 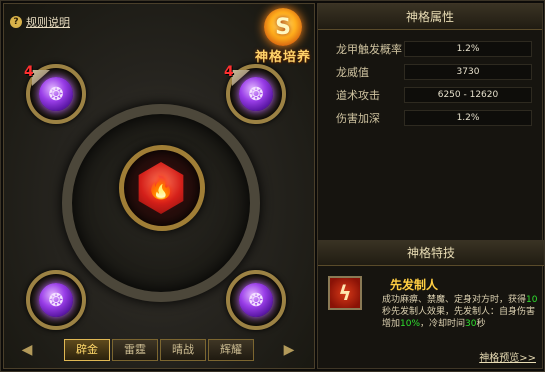 What do you see at coordinates (468, 95) in the screenshot?
I see `stat-value: 6250 - 12620` at bounding box center [468, 95].